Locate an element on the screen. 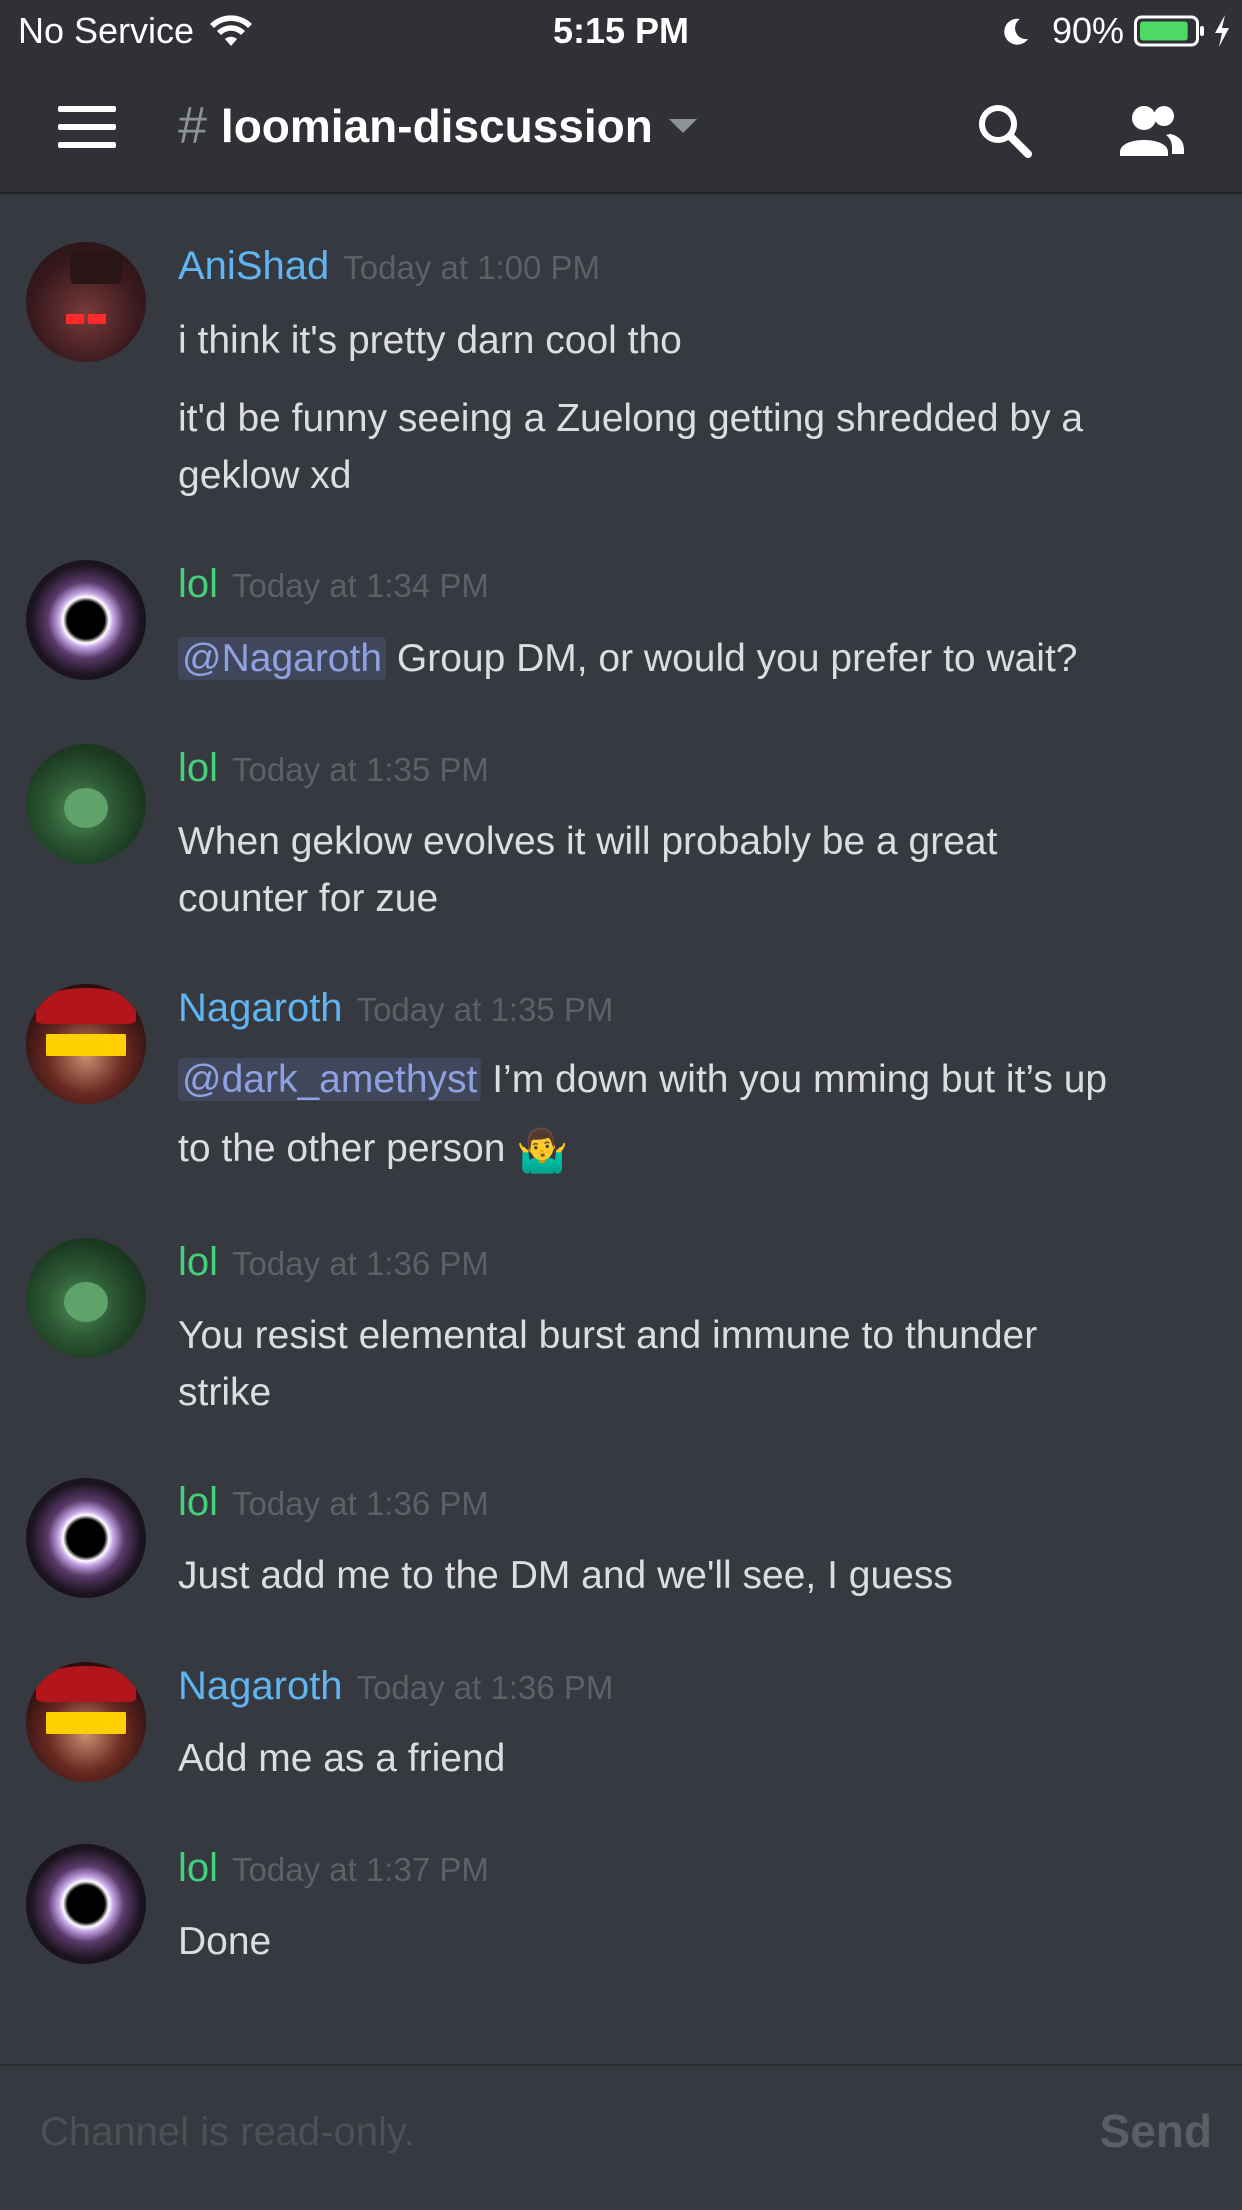  message-text: Add me as a friend is located at coordinates (342, 1758).